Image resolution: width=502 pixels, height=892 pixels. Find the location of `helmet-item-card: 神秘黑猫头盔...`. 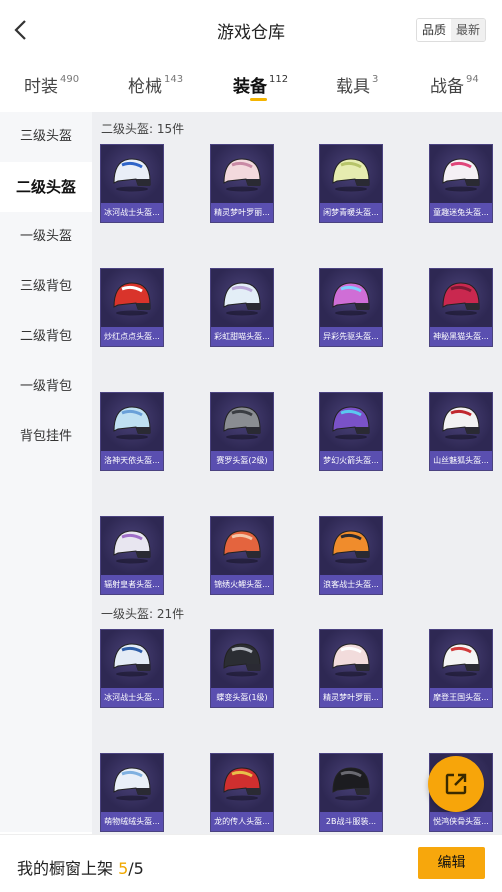

helmet-item-card: 神秘黑猫头盔... is located at coordinates (461, 307).